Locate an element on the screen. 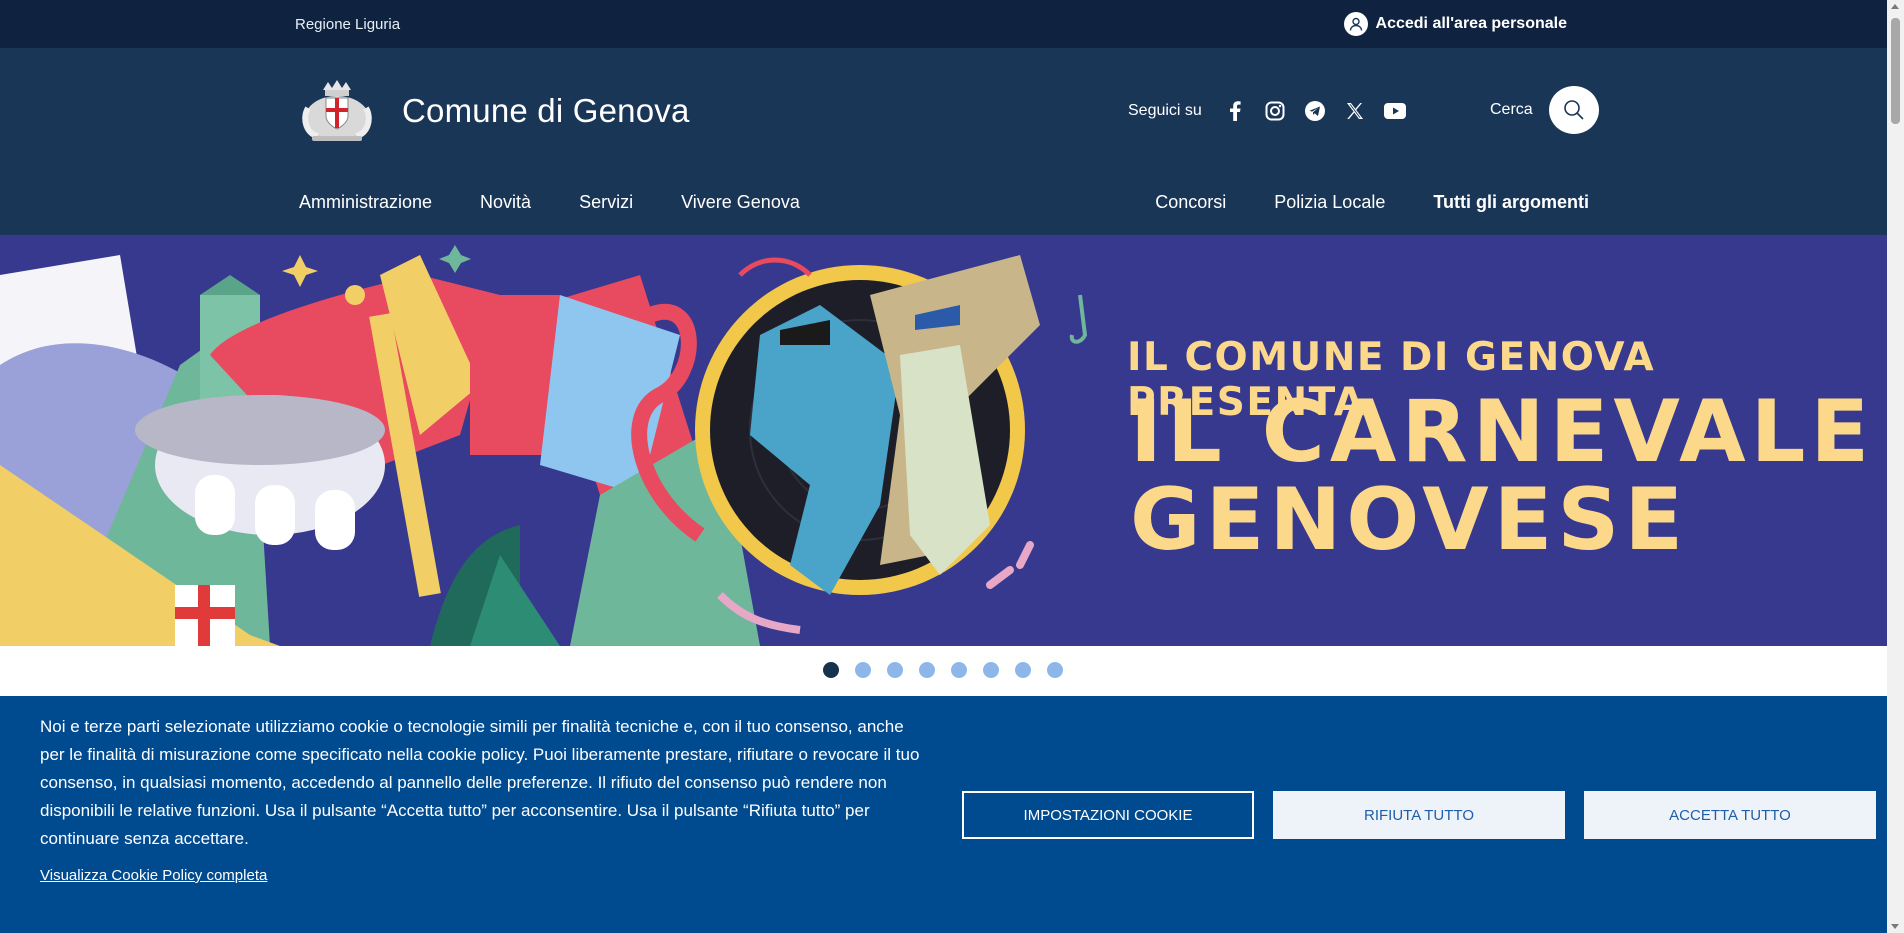 The image size is (1904, 933). search-button is located at coordinates (1573, 110).